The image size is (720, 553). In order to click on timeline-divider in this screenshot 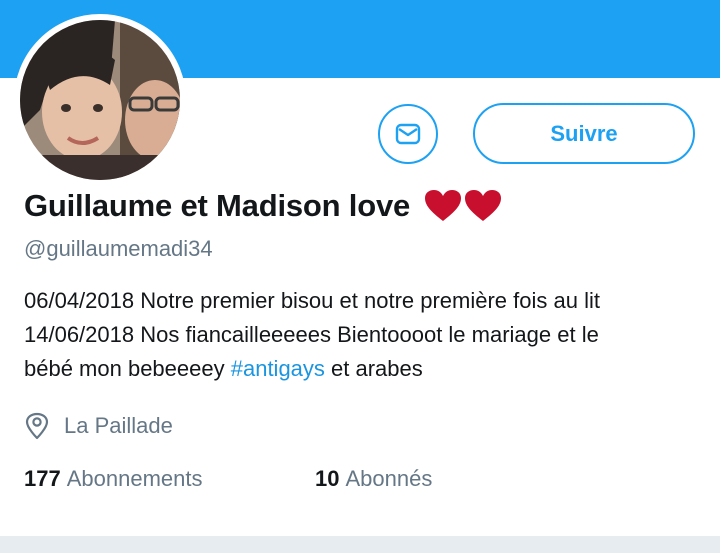, I will do `click(360, 544)`.